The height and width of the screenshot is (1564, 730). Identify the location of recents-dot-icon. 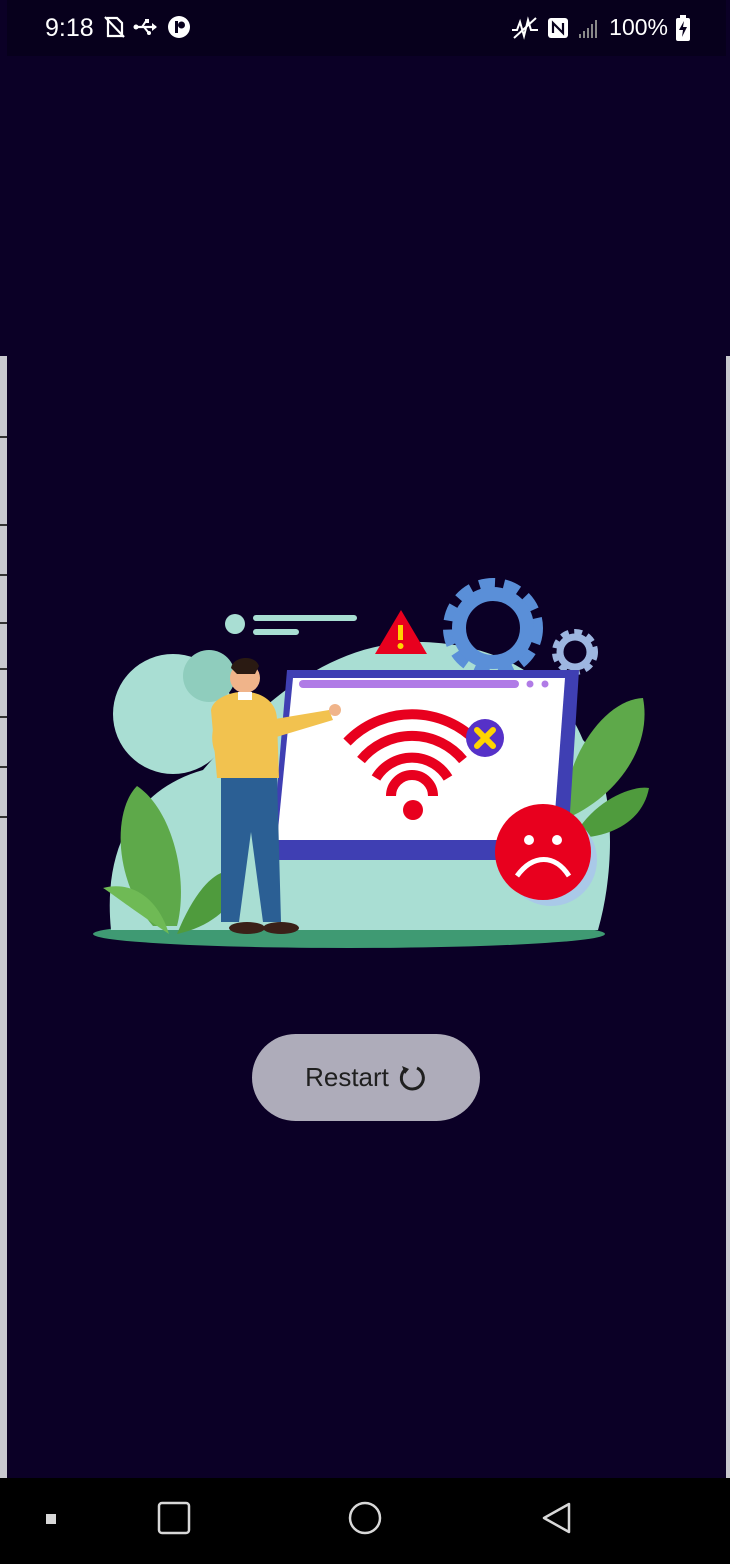
(51, 1519).